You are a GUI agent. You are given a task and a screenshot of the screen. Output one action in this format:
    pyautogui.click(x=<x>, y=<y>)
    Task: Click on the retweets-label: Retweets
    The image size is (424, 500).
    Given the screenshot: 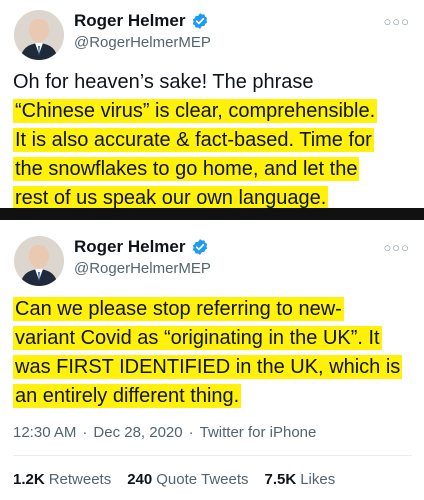 What is the action you would take?
    pyautogui.click(x=80, y=479)
    